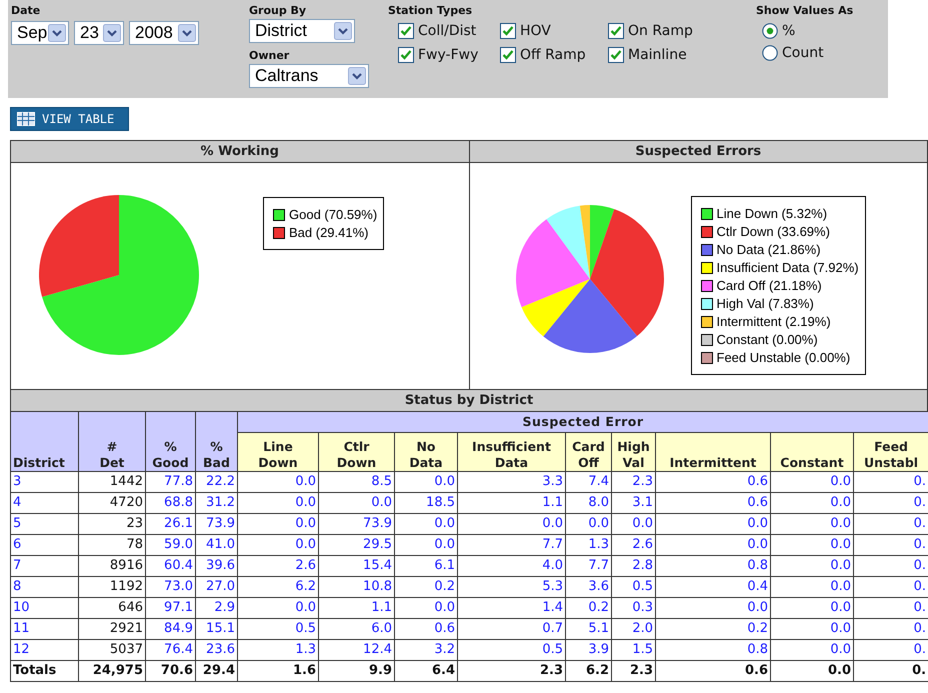 The image size is (928, 693). What do you see at coordinates (40, 33) in the screenshot?
I see `month-select: Sep` at bounding box center [40, 33].